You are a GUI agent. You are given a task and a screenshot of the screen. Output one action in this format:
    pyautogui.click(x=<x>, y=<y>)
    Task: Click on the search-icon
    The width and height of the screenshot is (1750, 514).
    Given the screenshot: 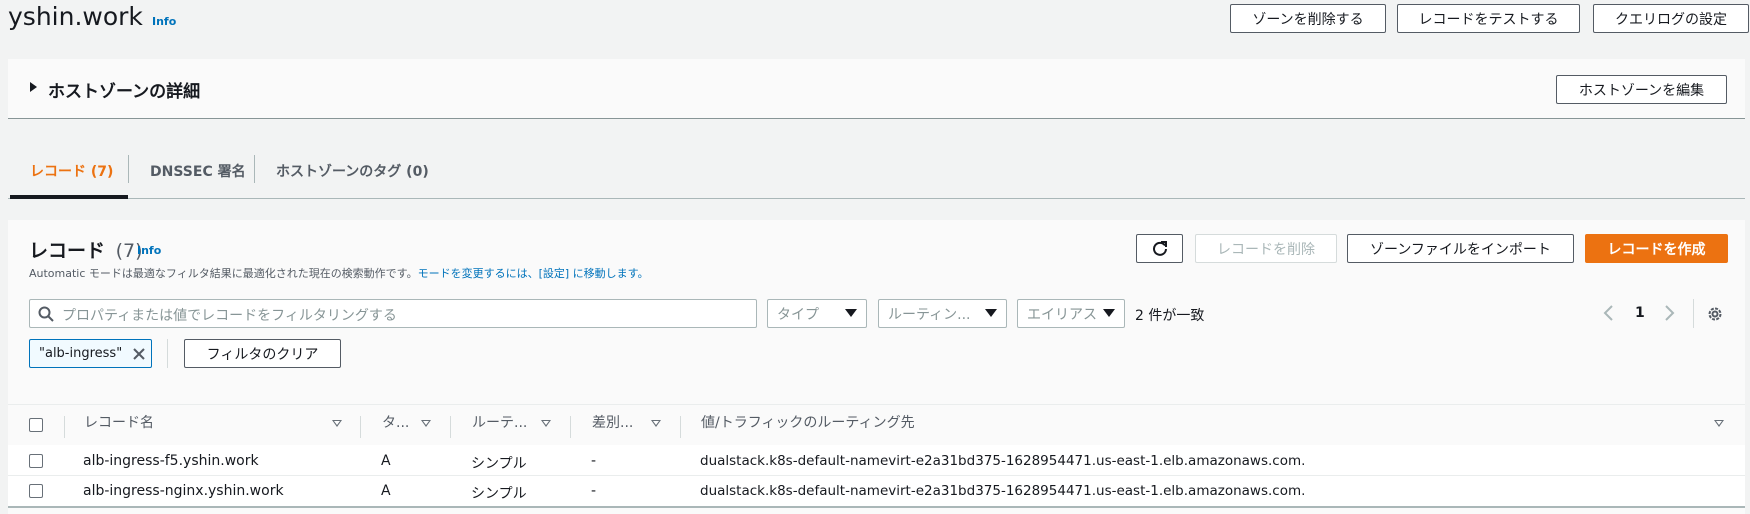 What is the action you would take?
    pyautogui.click(x=46, y=314)
    